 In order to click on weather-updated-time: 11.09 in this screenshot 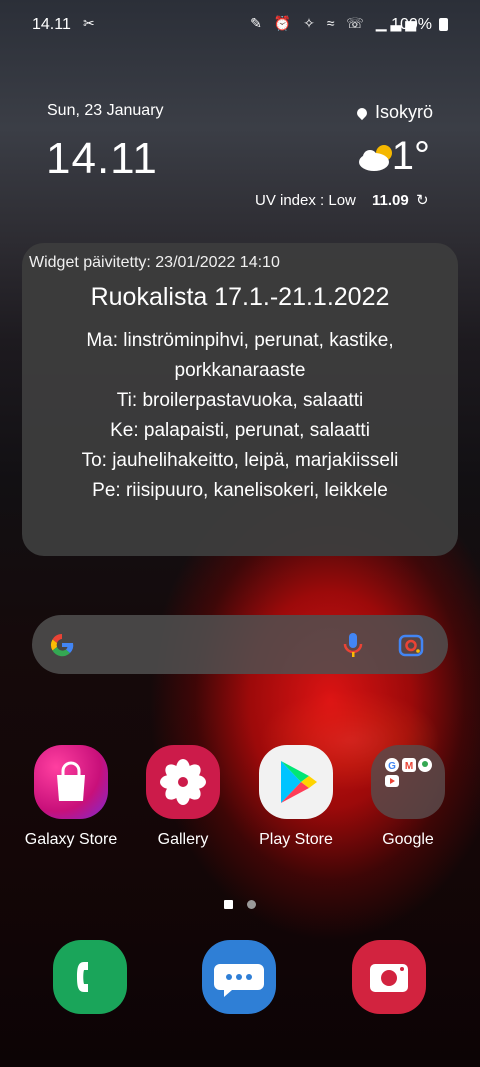, I will do `click(390, 200)`.